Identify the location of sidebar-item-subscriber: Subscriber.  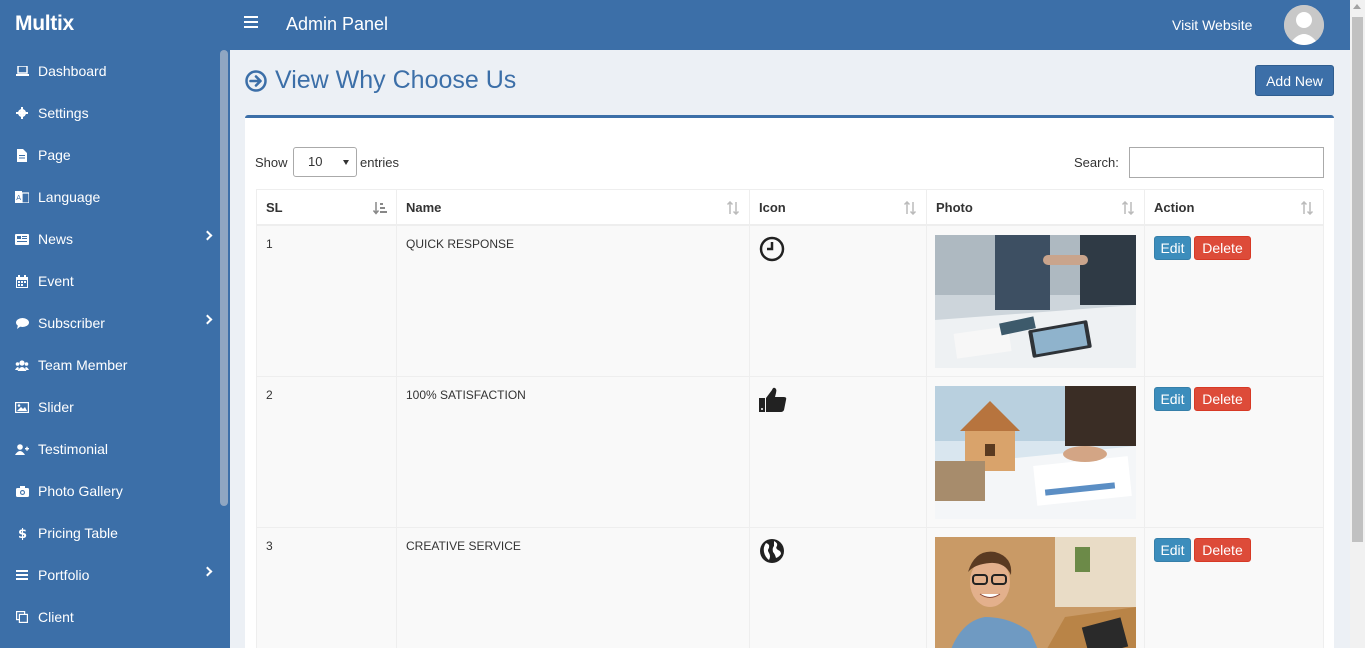
(109, 323).